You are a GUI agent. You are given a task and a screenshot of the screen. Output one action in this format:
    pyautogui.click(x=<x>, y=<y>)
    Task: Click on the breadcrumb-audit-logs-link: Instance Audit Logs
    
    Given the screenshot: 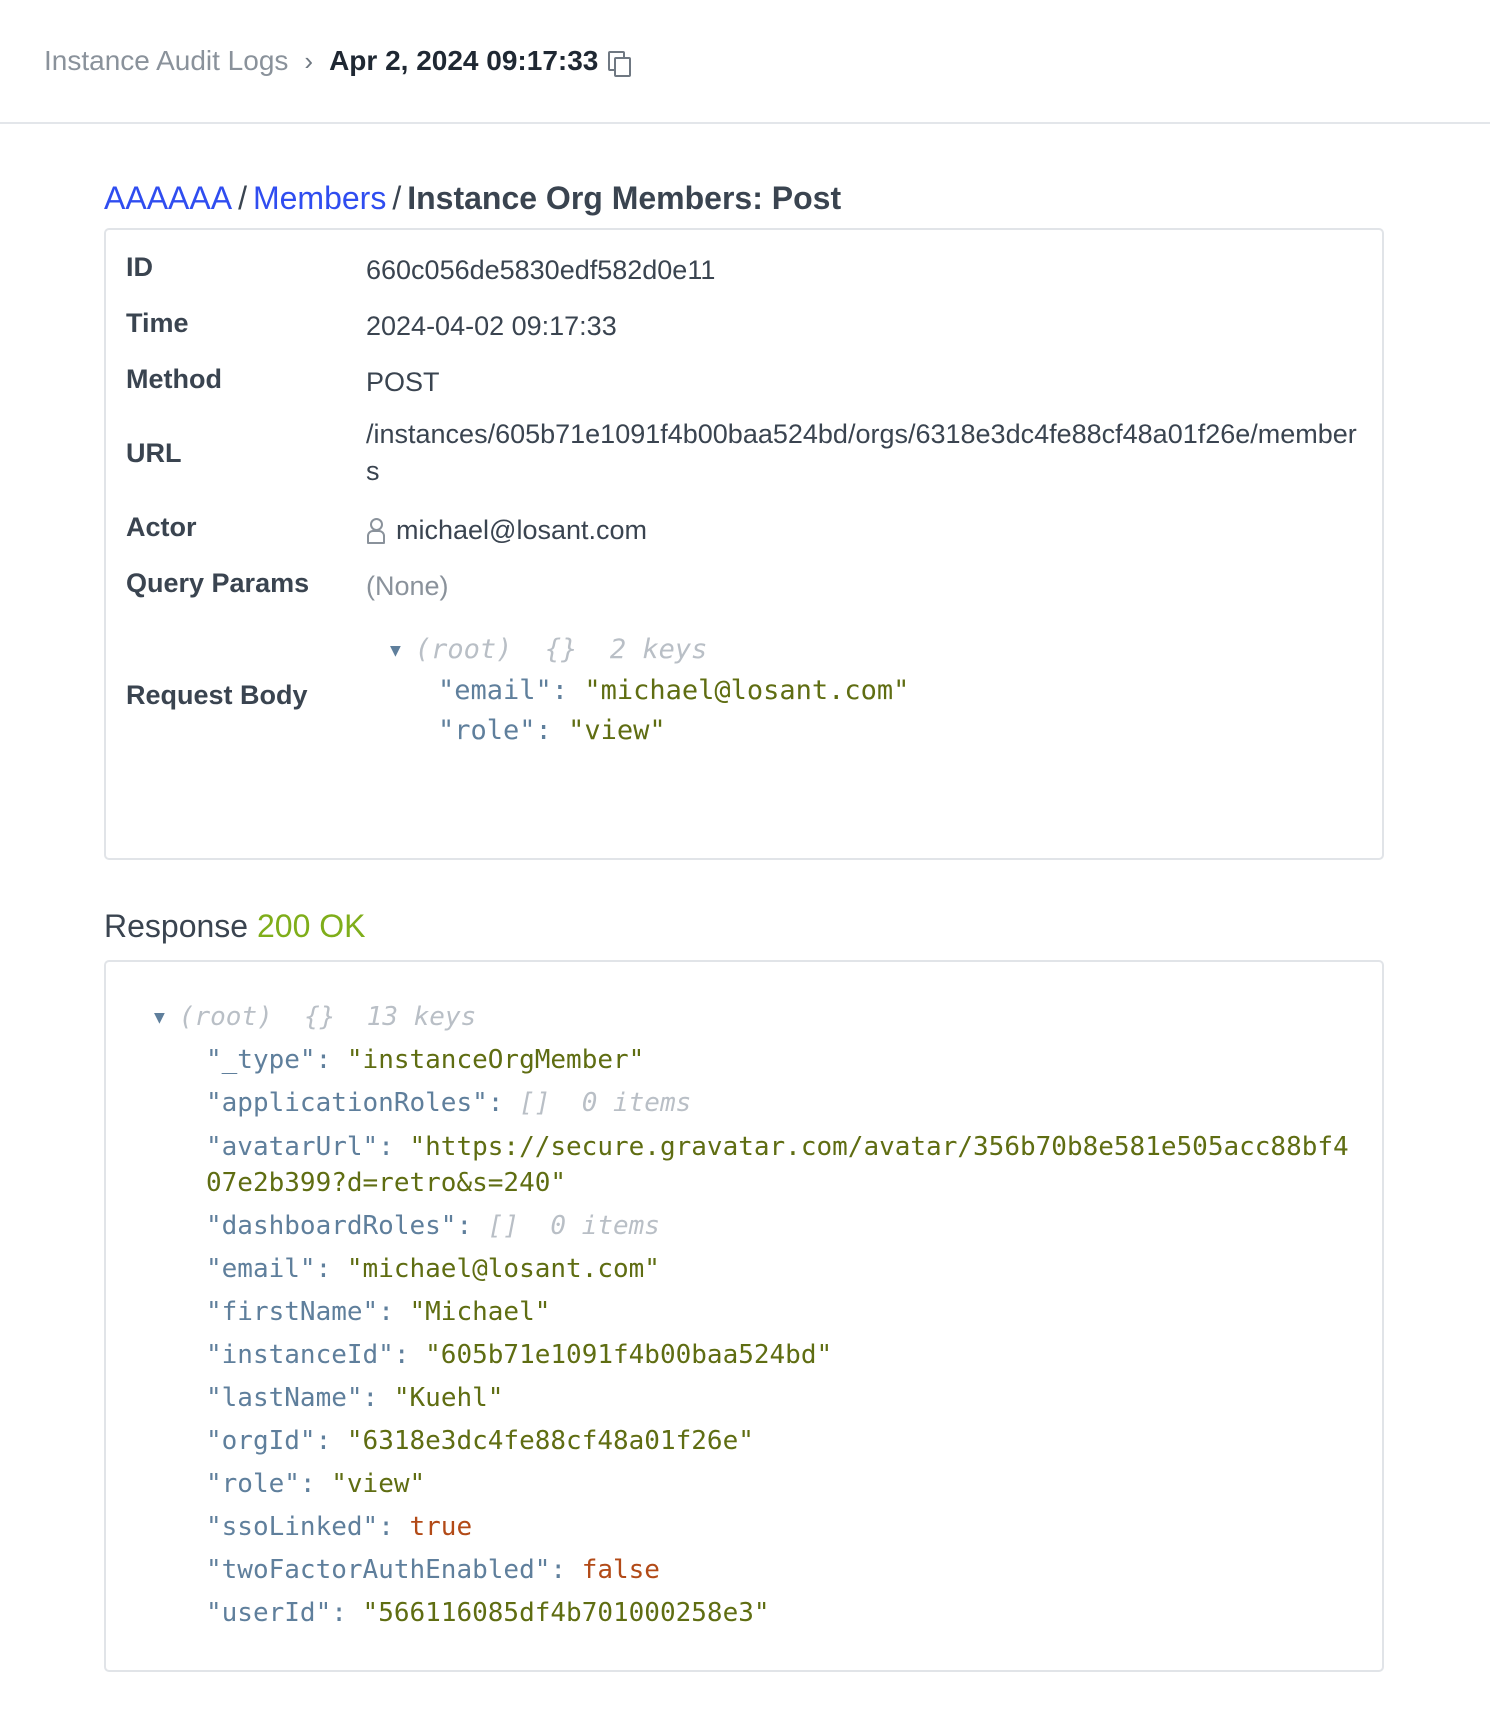 What is the action you would take?
    pyautogui.click(x=166, y=61)
    